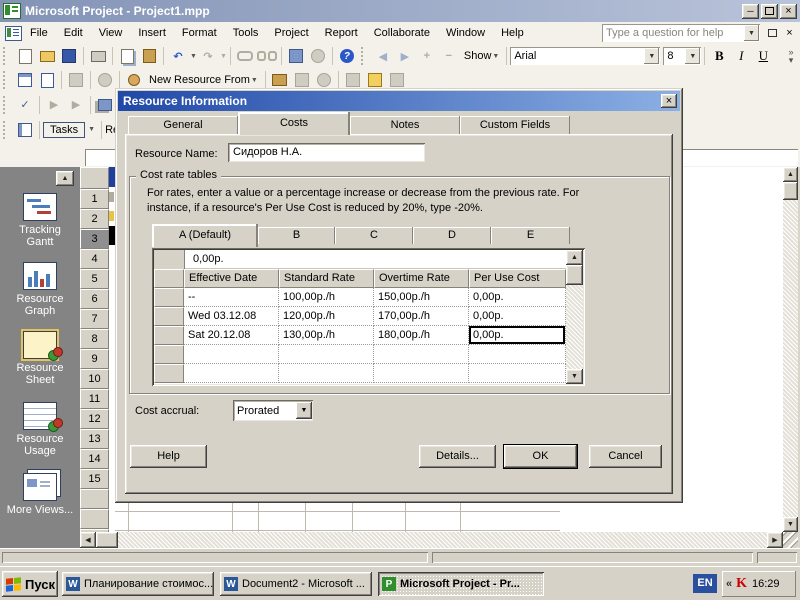 Image resolution: width=800 pixels, height=600 pixels. I want to click on child-close-button: ×, so click(789, 33).